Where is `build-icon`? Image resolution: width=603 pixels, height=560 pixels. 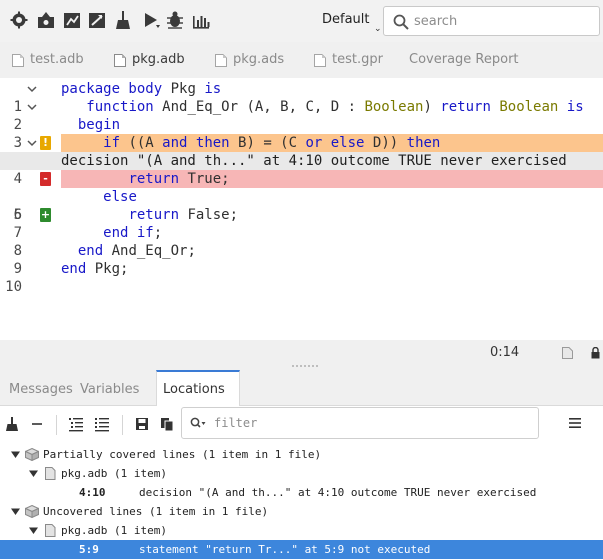 build-icon is located at coordinates (19, 20).